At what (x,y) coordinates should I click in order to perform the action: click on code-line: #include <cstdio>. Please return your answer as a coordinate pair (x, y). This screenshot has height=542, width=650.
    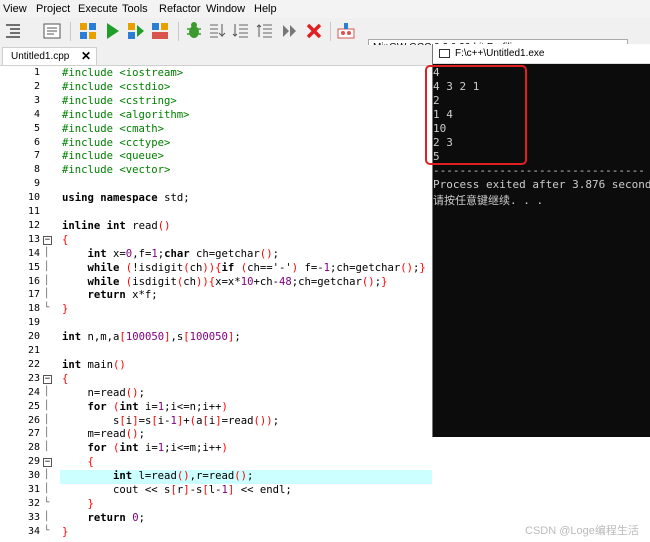
    Looking at the image, I should click on (116, 86).